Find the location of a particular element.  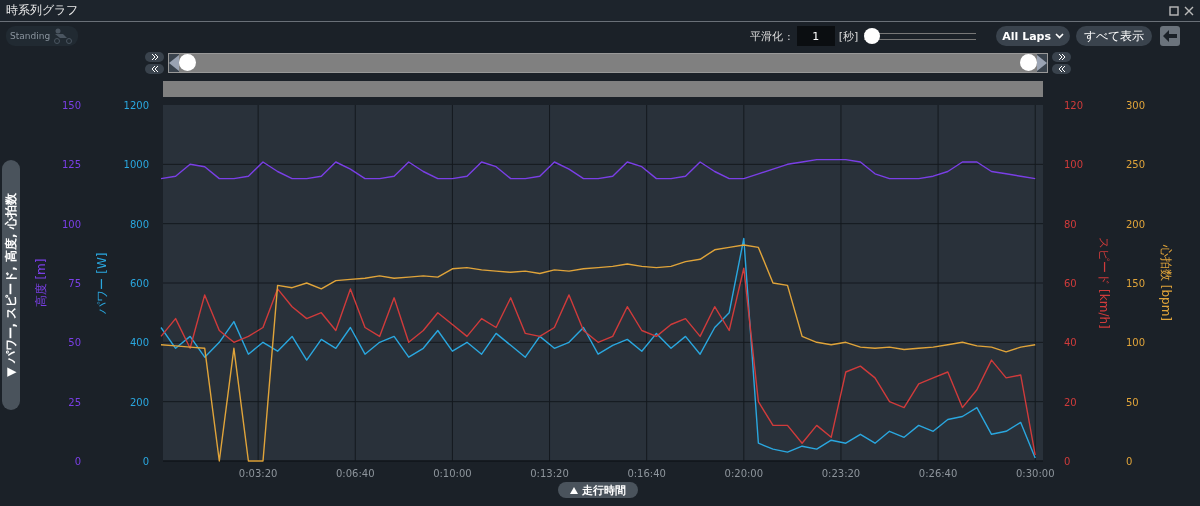

back-button is located at coordinates (1170, 36).